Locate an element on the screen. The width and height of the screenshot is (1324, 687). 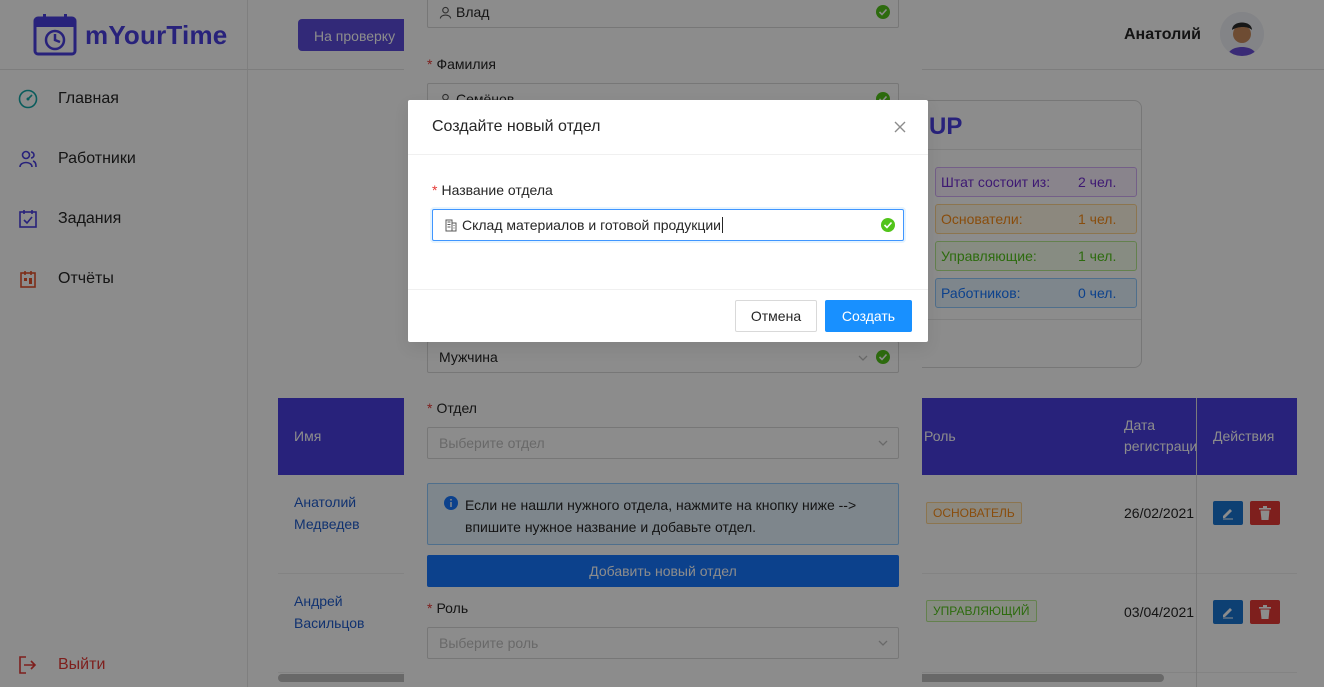
text-caret is located at coordinates (722, 225).